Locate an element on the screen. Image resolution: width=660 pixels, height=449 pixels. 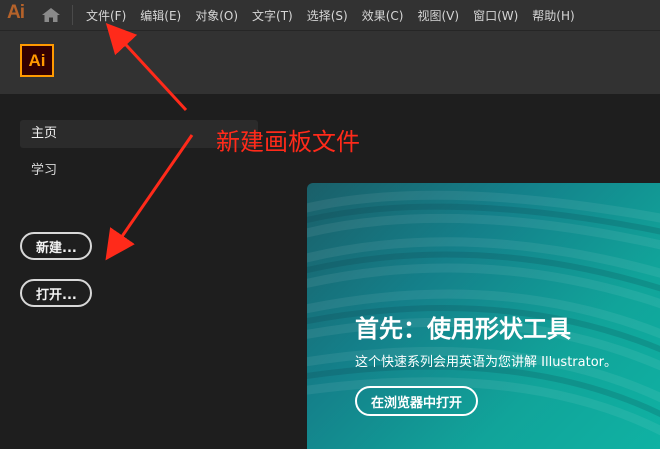
menu-object: 对象(O) is located at coordinates (216, 15).